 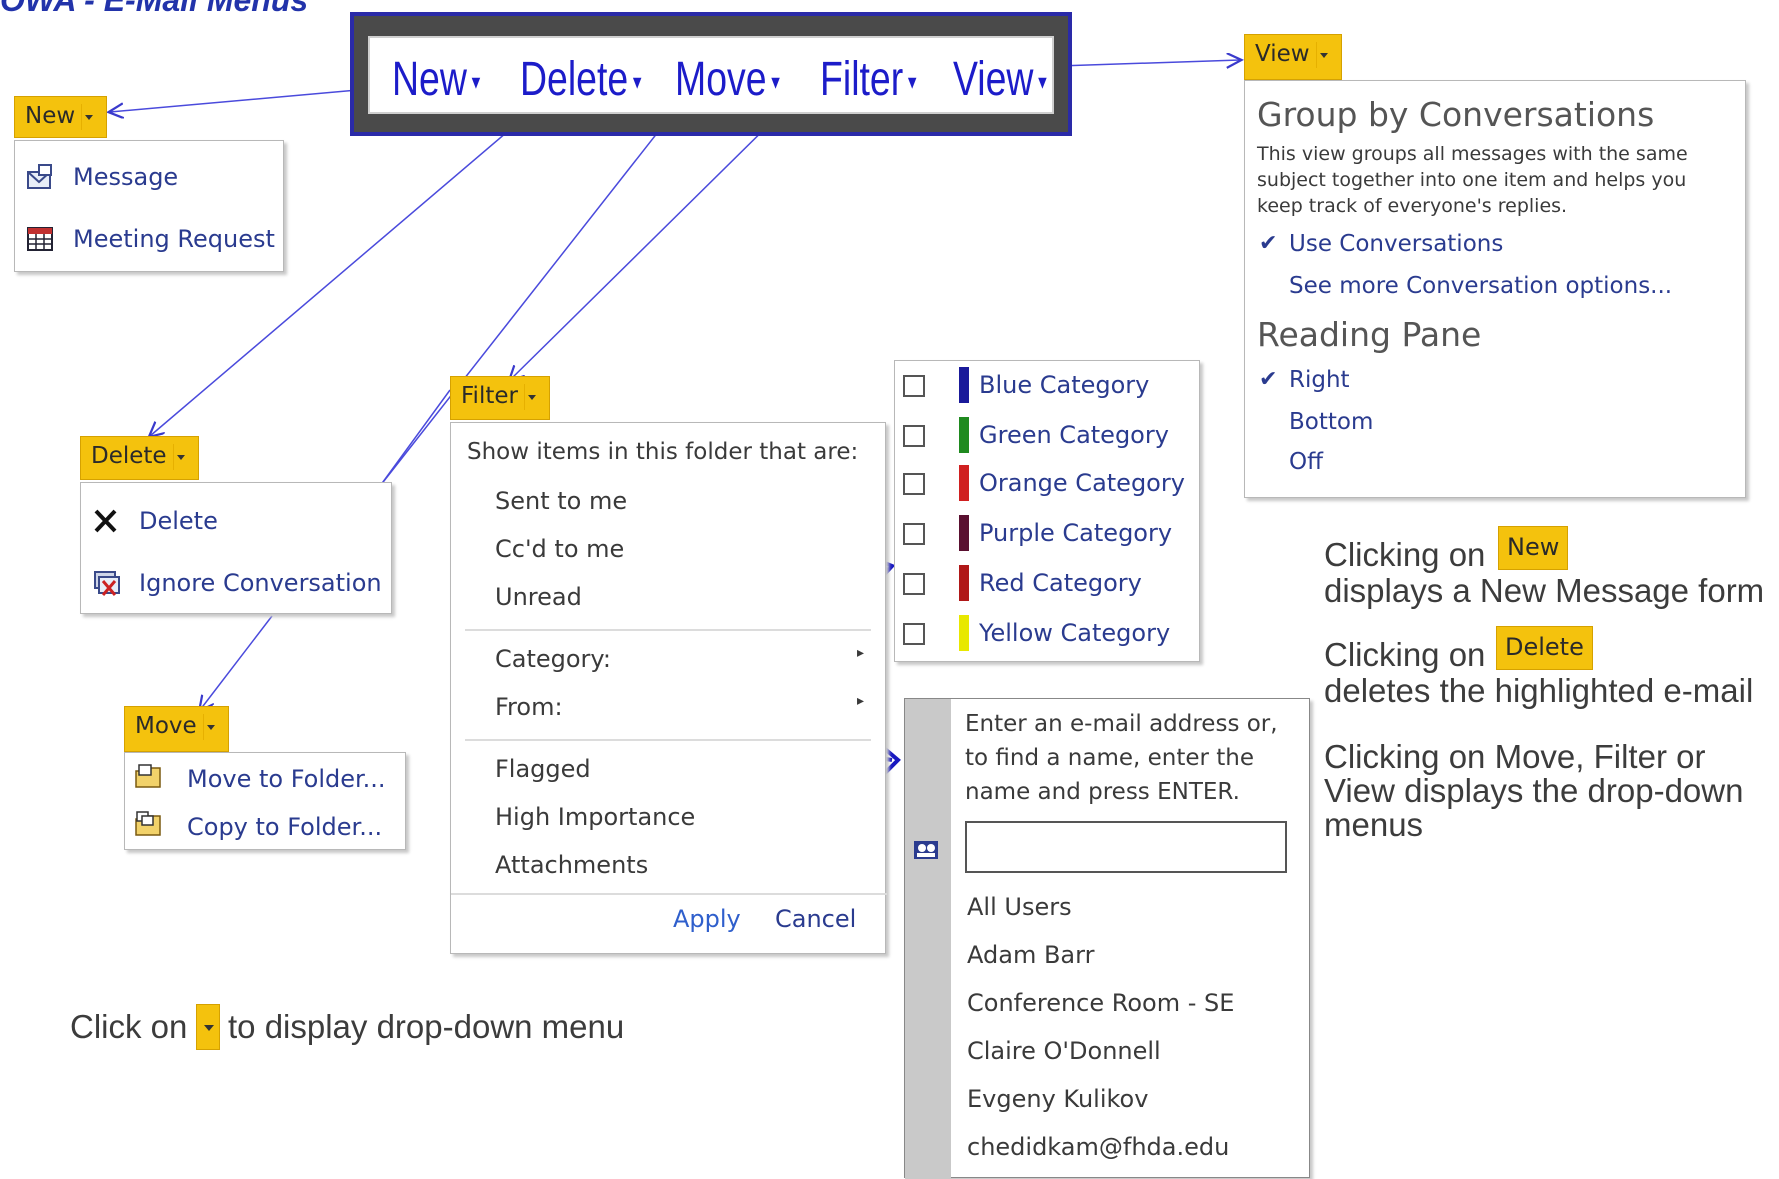 What do you see at coordinates (178, 521) in the screenshot?
I see `menu-item-delete: Delete` at bounding box center [178, 521].